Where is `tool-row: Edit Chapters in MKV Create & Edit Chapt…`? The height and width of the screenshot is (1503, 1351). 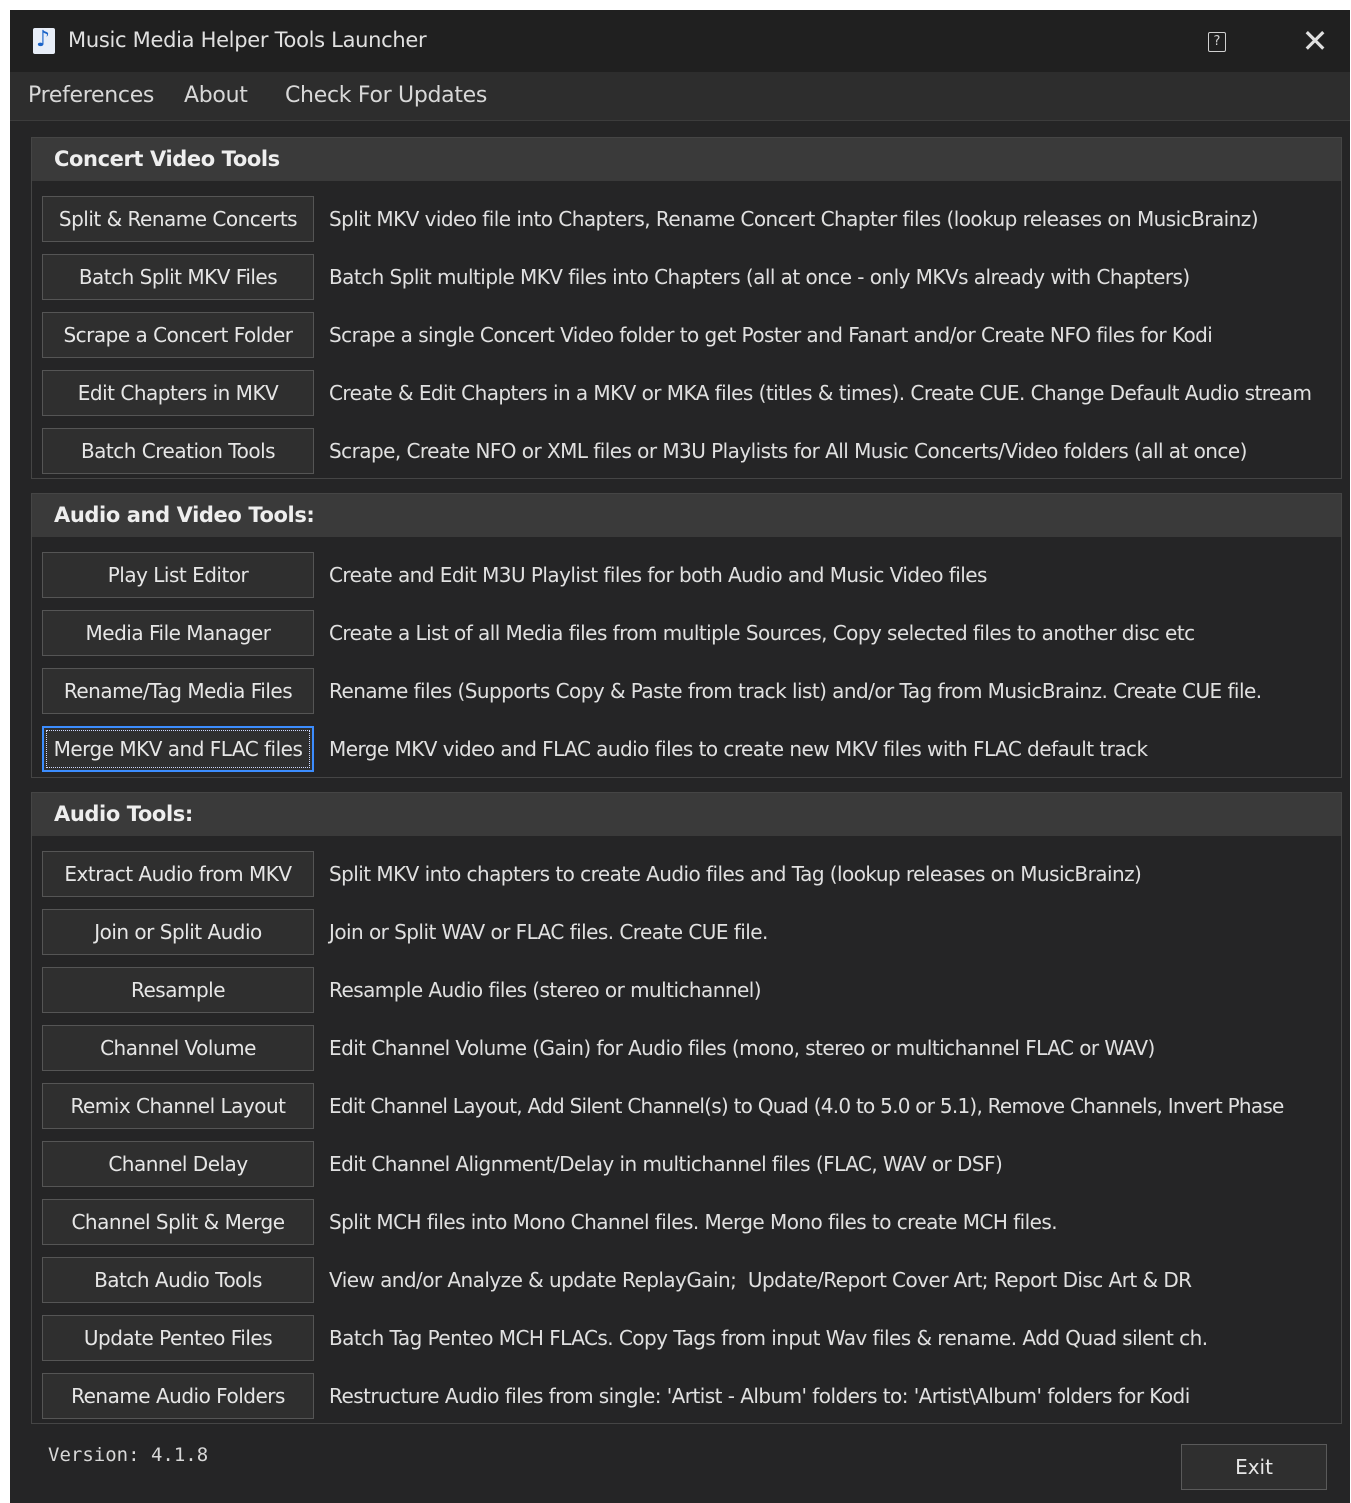
tool-row: Edit Chapters in MKV Create & Edit Chapt… is located at coordinates (686, 393).